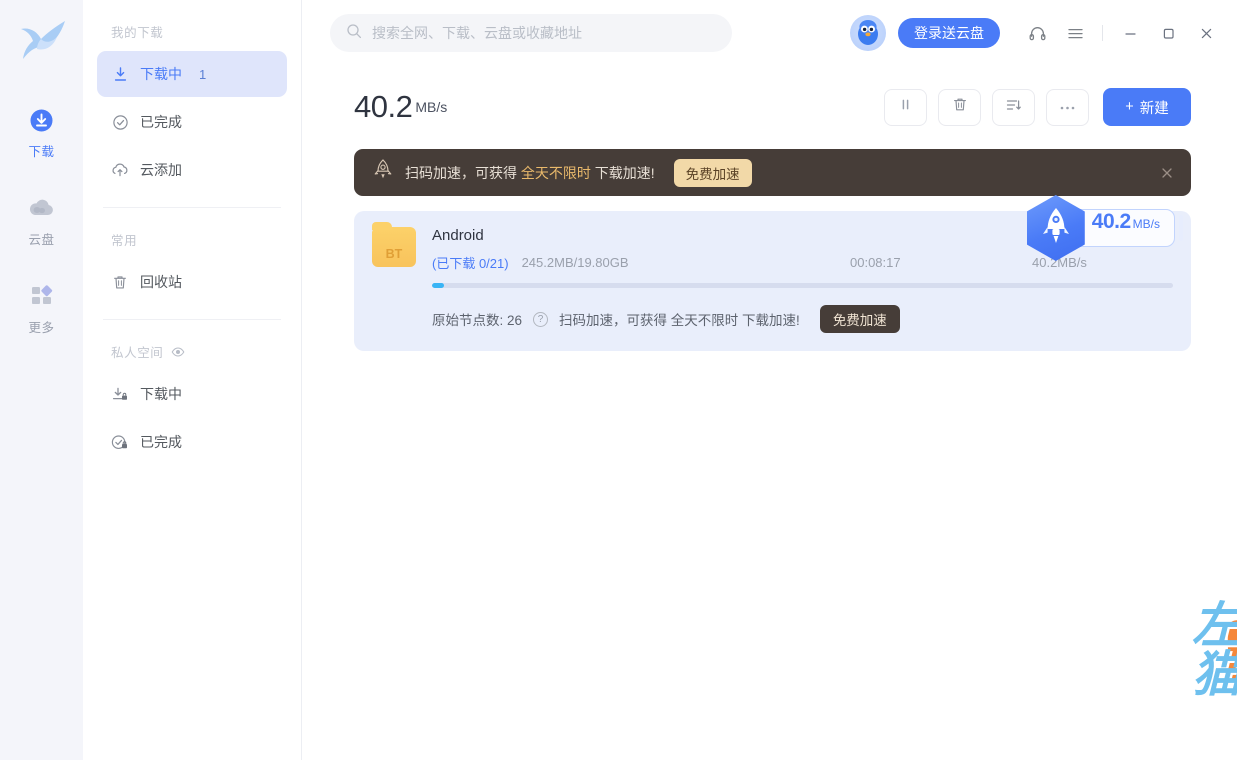  What do you see at coordinates (192, 233) in the screenshot?
I see `sidebar-group-common: 常用` at bounding box center [192, 233].